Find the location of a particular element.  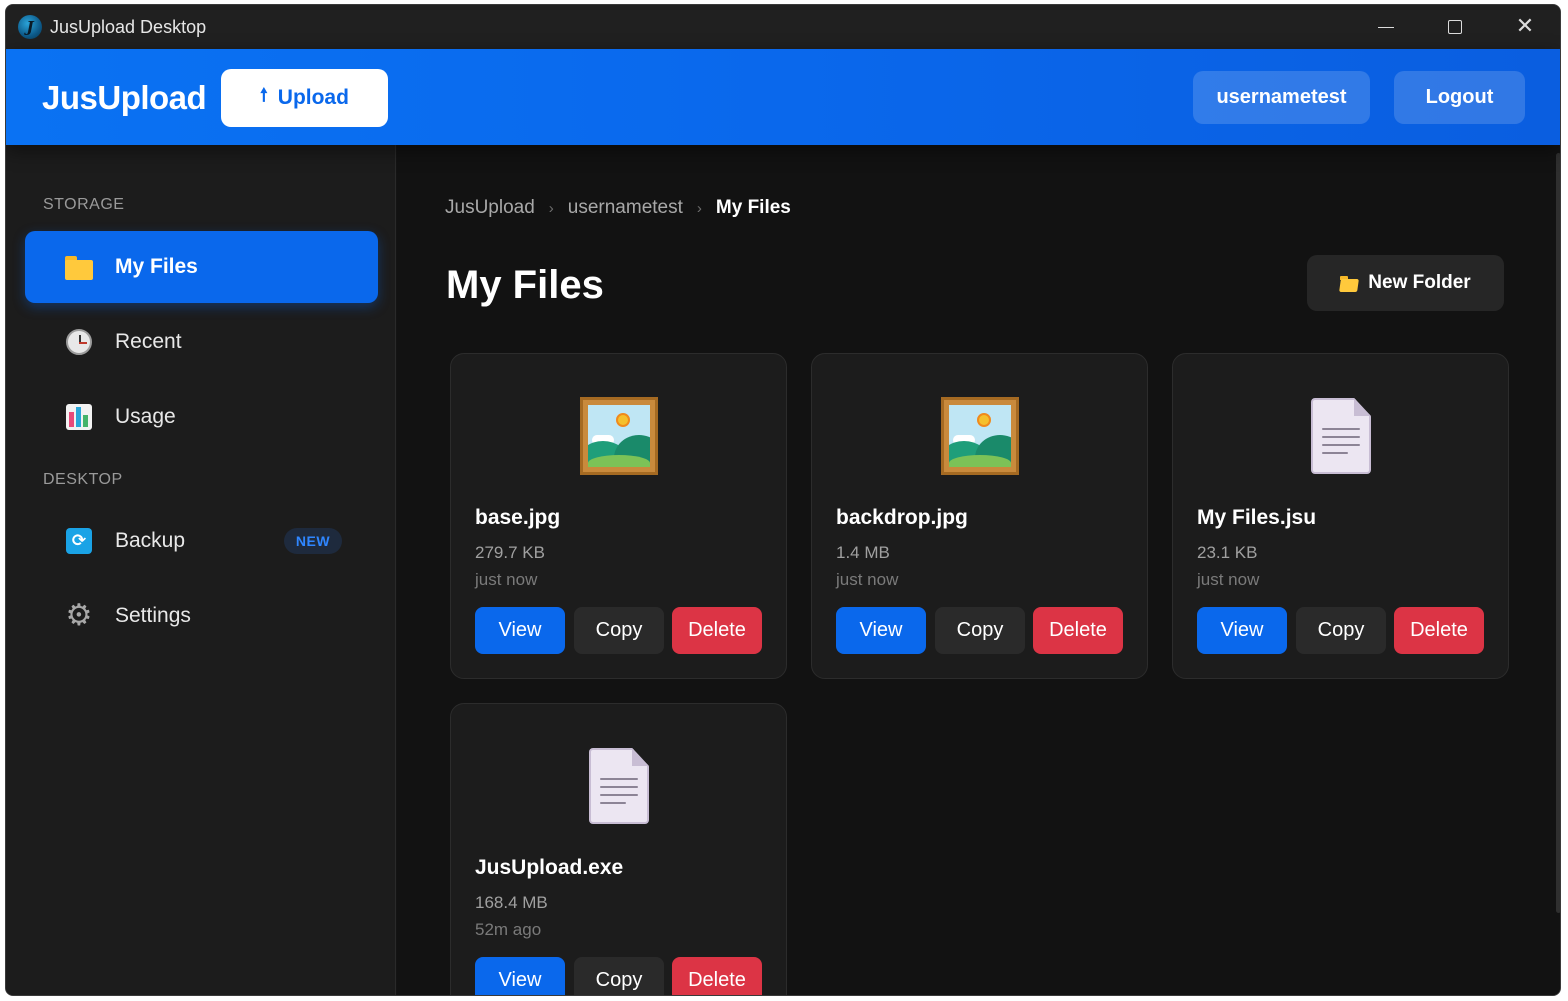

sidebar-item-usage: Usage is located at coordinates (201, 417).